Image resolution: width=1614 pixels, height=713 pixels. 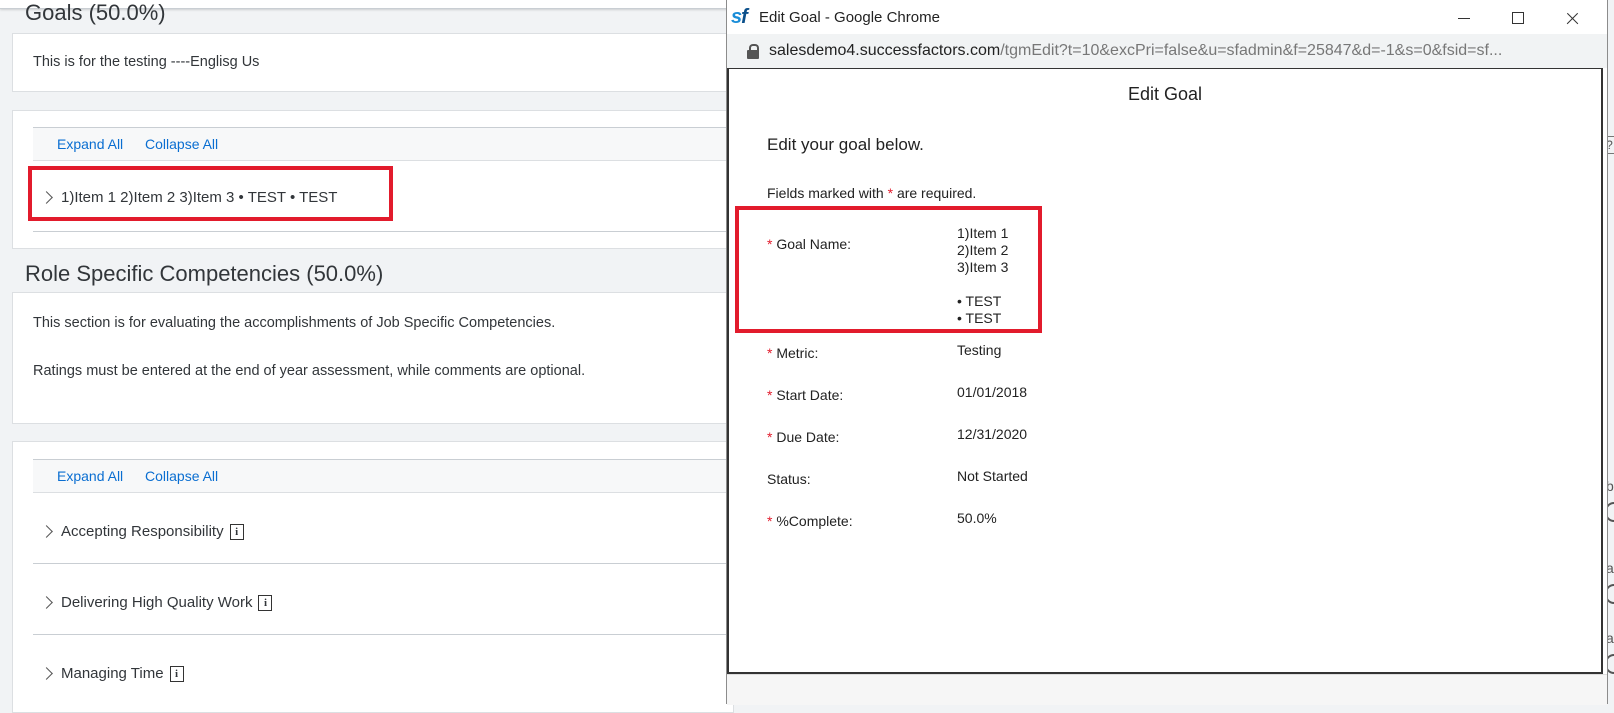 I want to click on competency-item-label: Managing Time, so click(x=112, y=673).